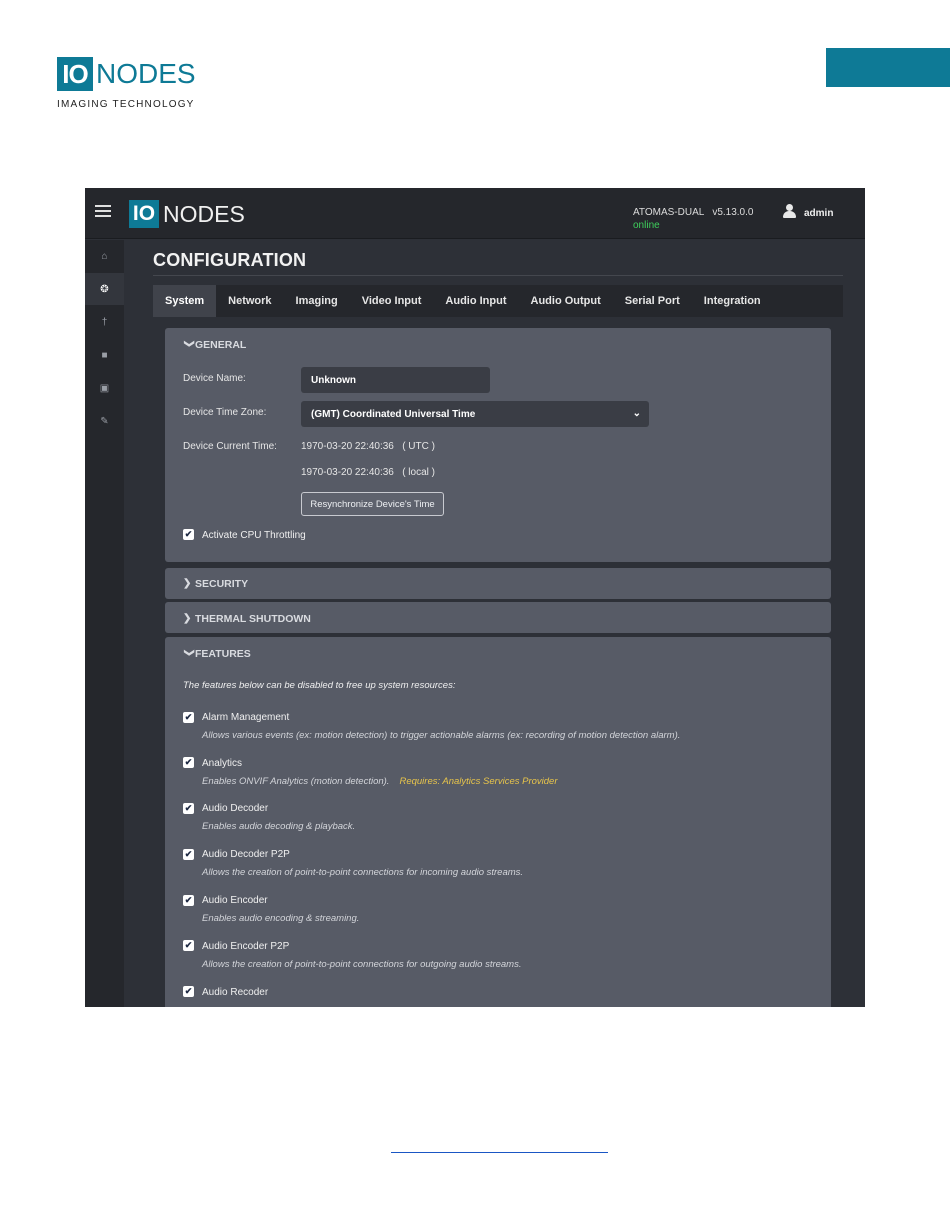 This screenshot has width=950, height=1229. Describe the element at coordinates (104, 623) in the screenshot. I see `sidebar: ⌂ ❂ † ■ ▣ ✎` at that location.